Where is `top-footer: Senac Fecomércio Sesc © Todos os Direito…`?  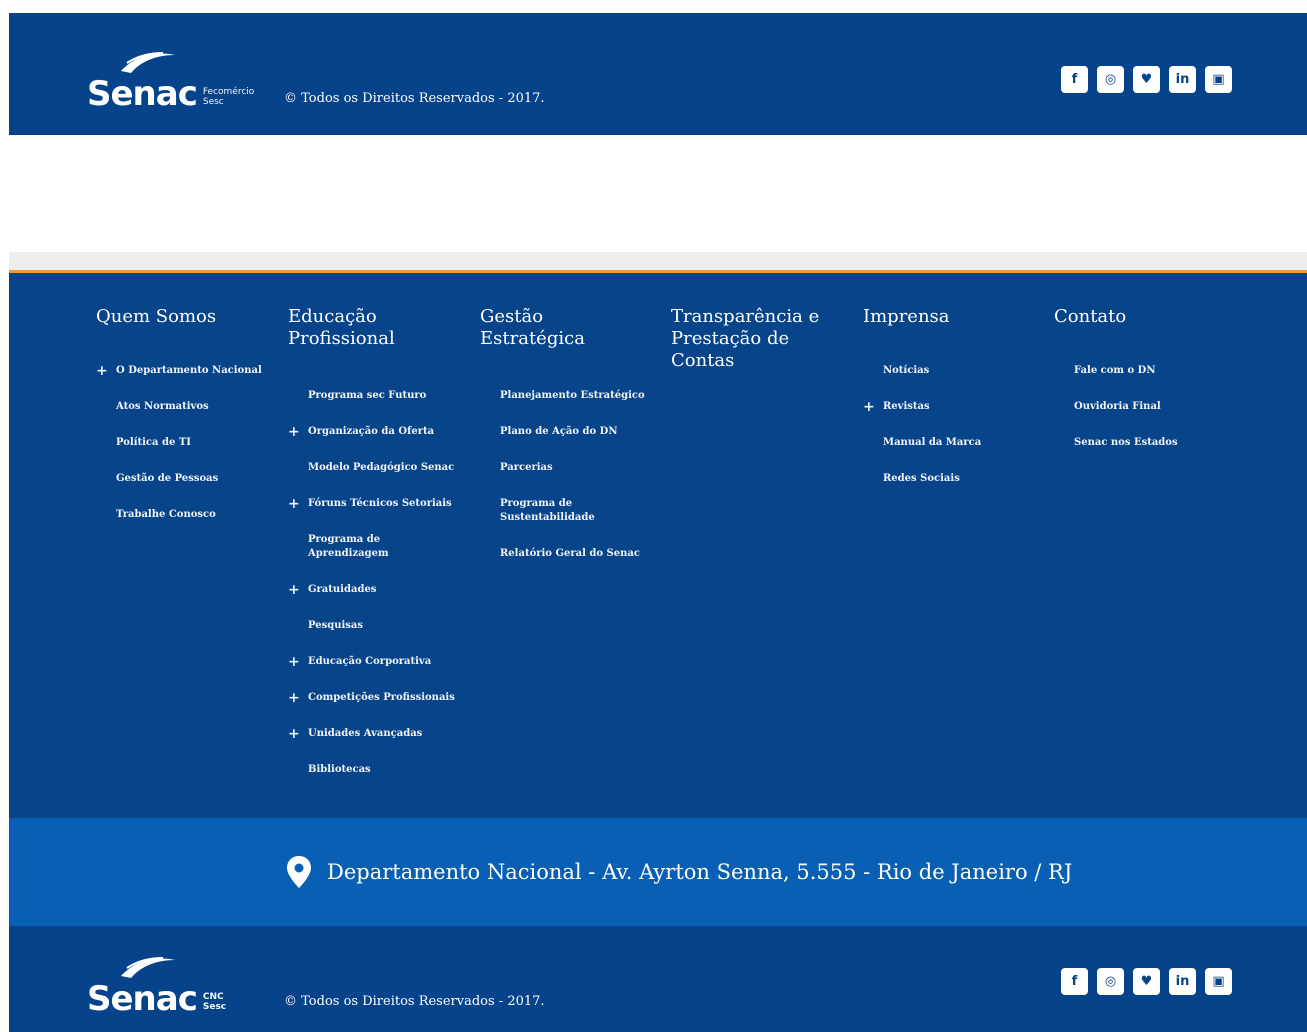
top-footer: Senac Fecomércio Sesc © Todos os Direito… is located at coordinates (658, 74).